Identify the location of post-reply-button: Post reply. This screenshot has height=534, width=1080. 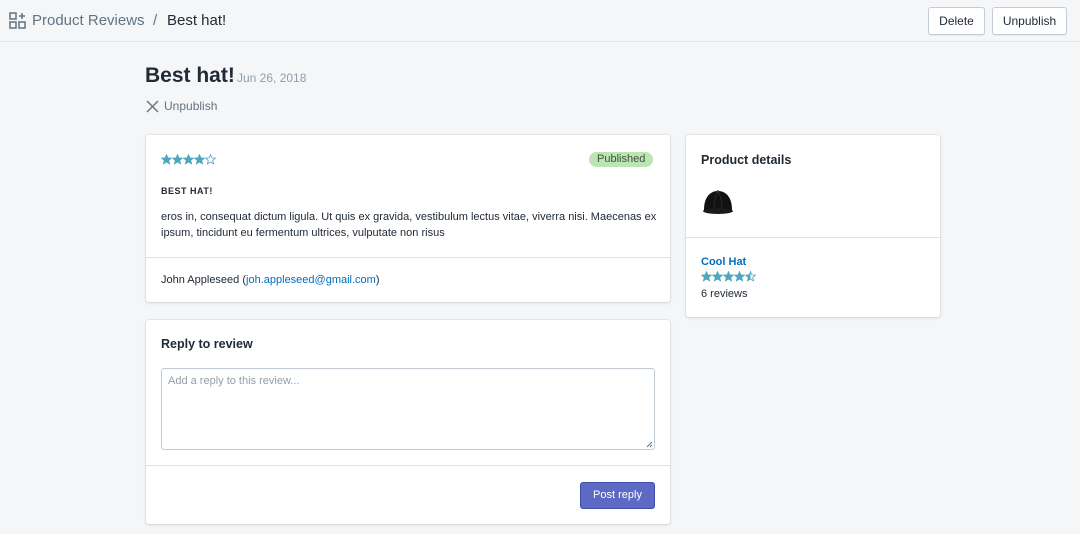
(617, 495).